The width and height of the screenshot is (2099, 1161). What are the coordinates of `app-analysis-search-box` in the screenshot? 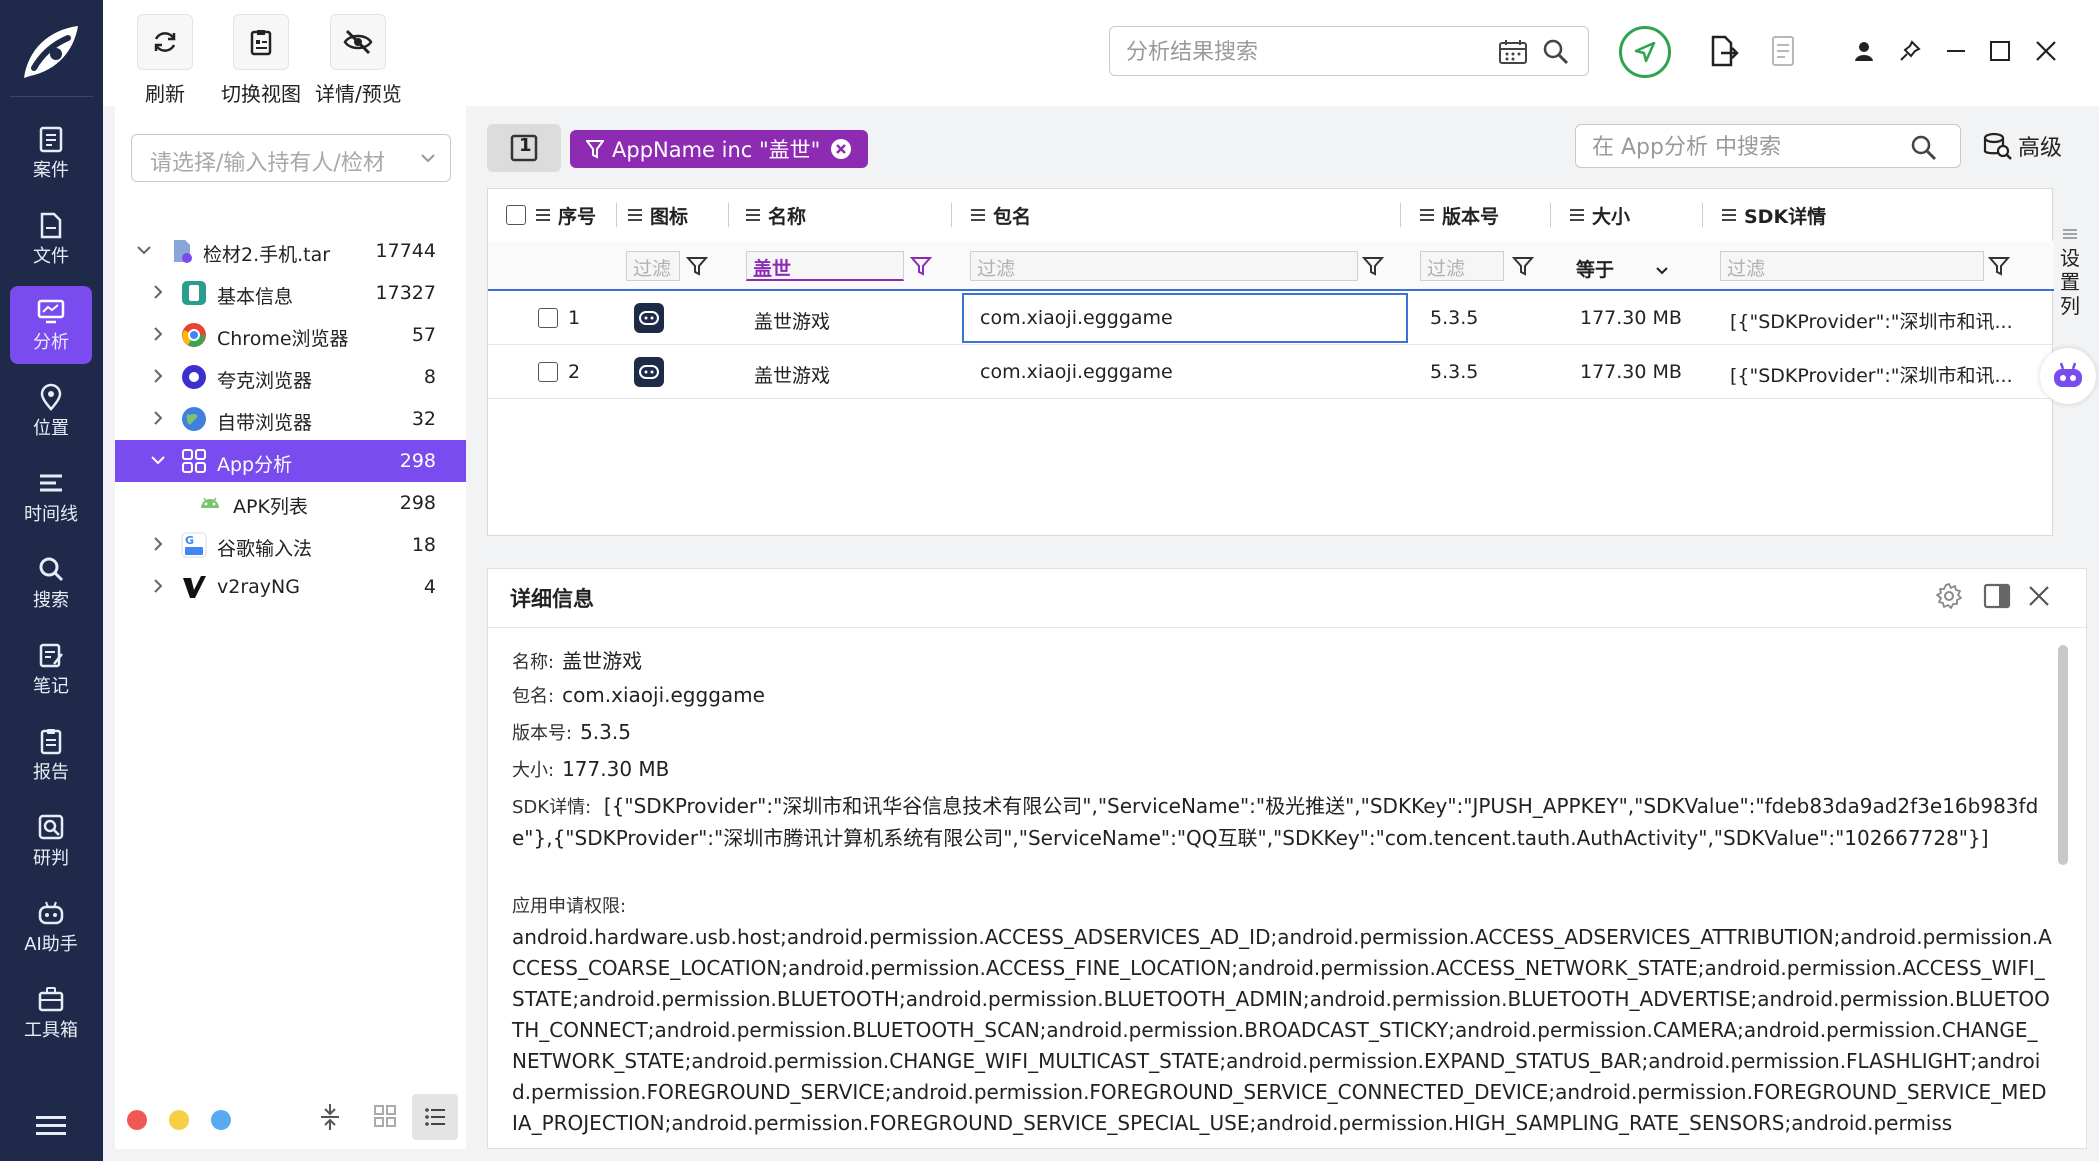 It's located at (1768, 146).